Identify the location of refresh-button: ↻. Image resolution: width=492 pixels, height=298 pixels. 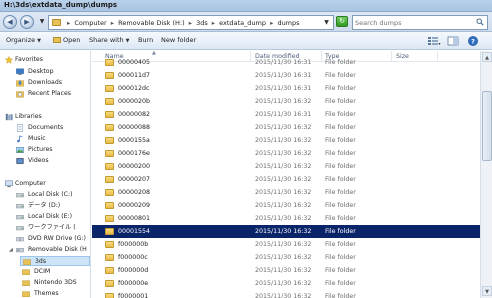
(342, 21).